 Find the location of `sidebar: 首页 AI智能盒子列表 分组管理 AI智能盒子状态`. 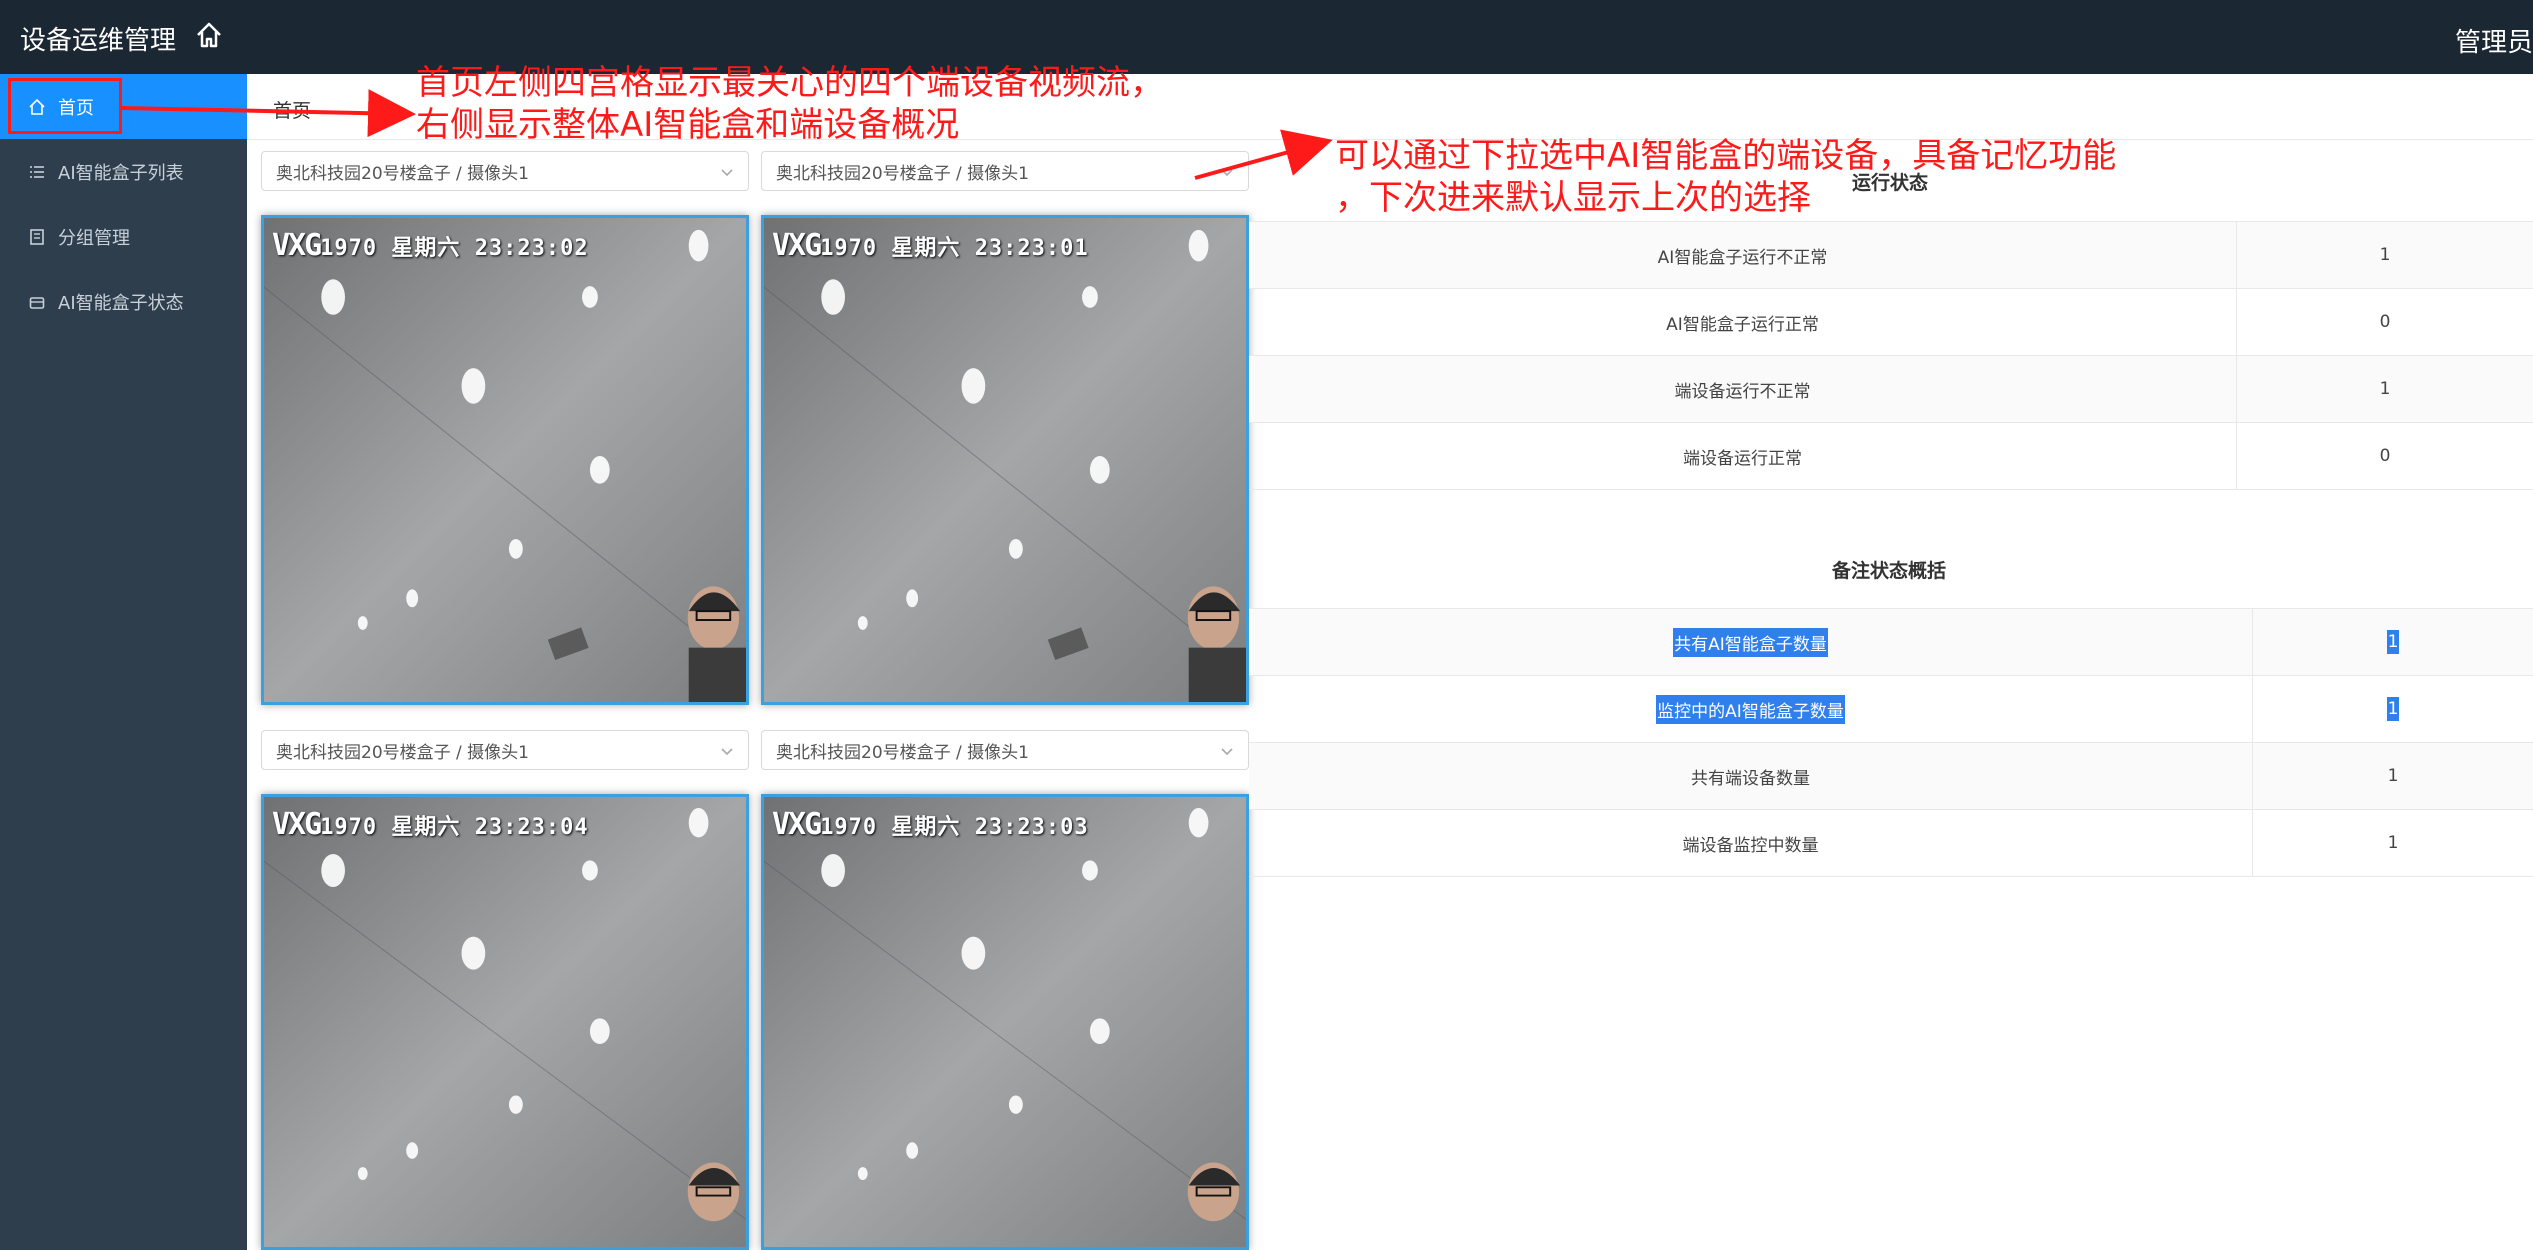

sidebar: 首页 AI智能盒子列表 分组管理 AI智能盒子状态 is located at coordinates (123, 662).